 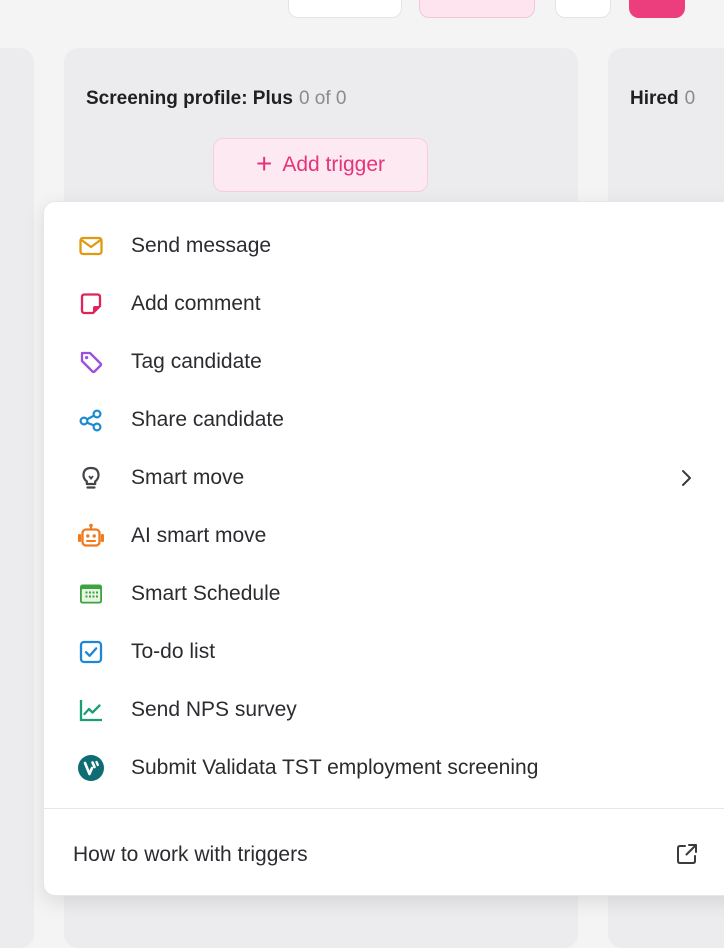 I want to click on menu-item-smart-move: Smart move, so click(x=384, y=478).